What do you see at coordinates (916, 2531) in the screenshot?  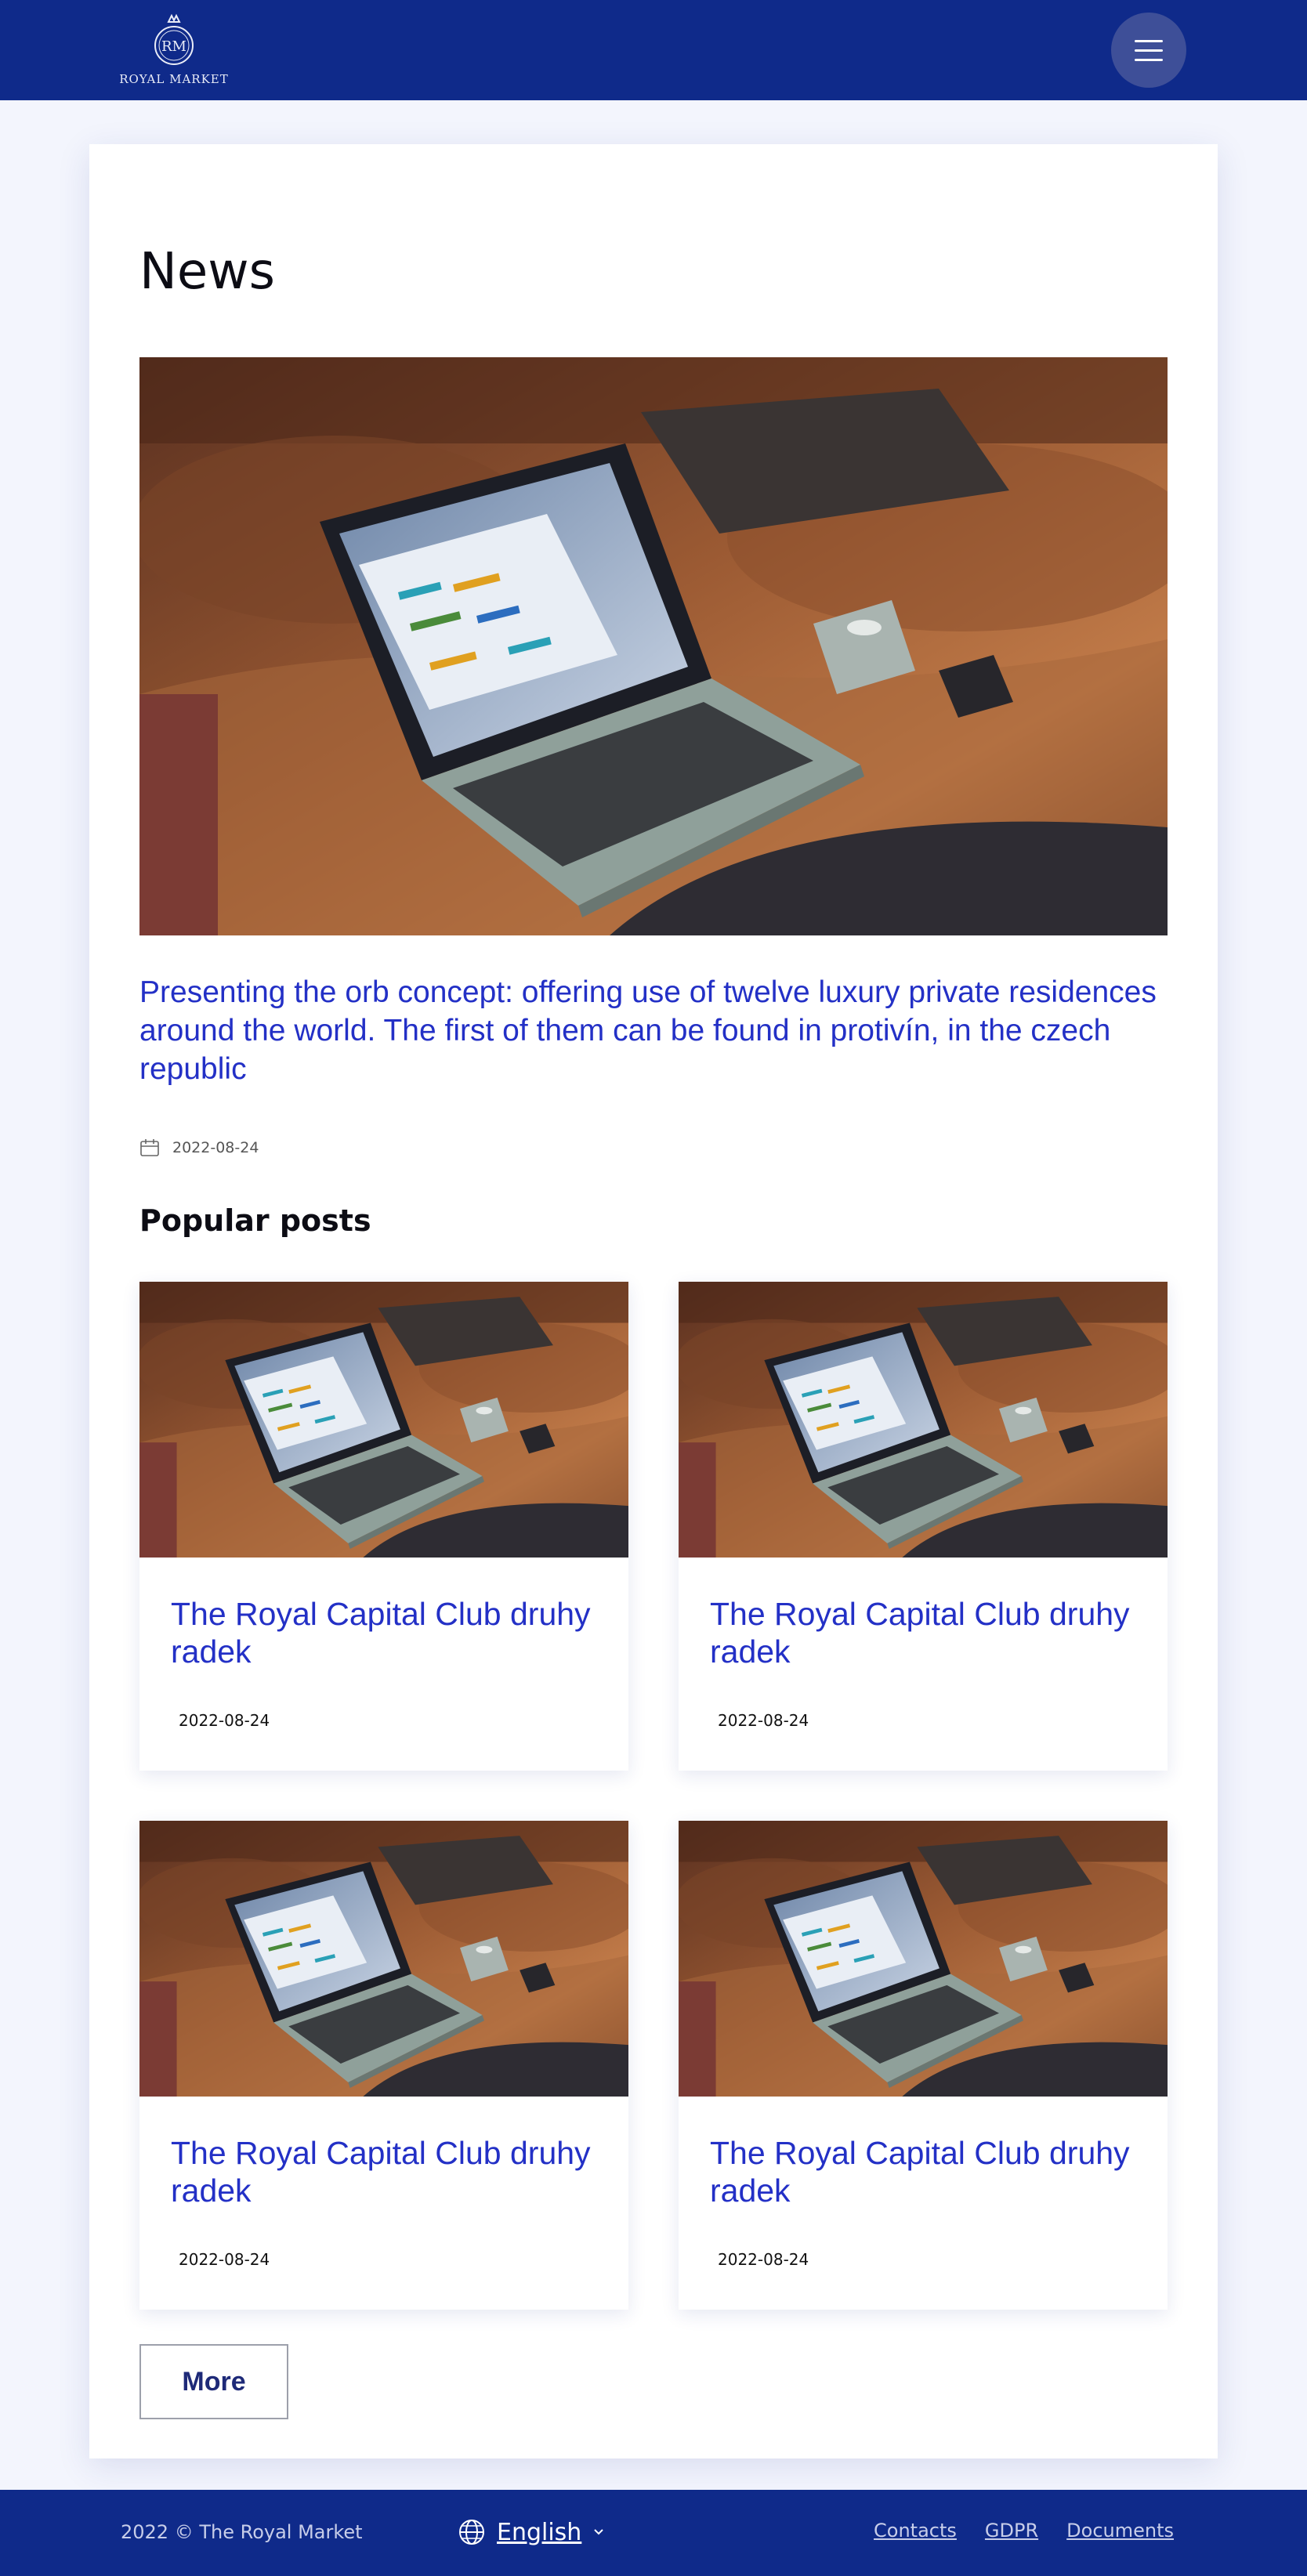 I see `footer-link-contacts: Contacts` at bounding box center [916, 2531].